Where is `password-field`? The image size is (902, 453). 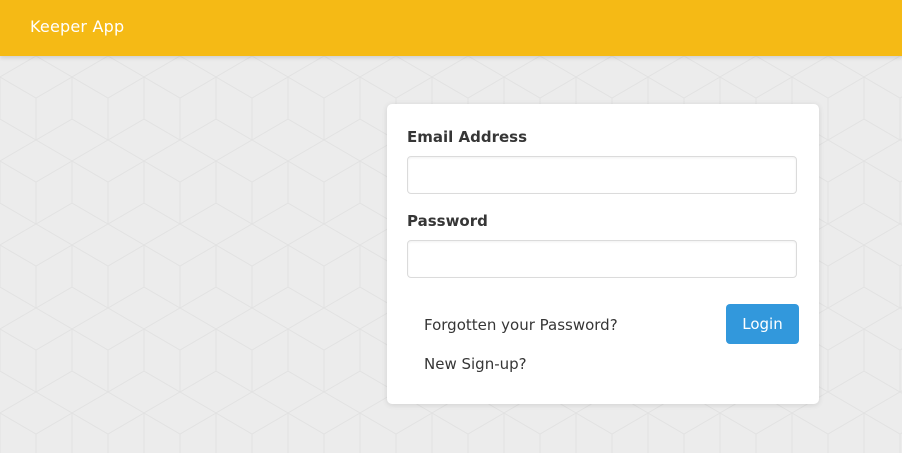
password-field is located at coordinates (602, 259).